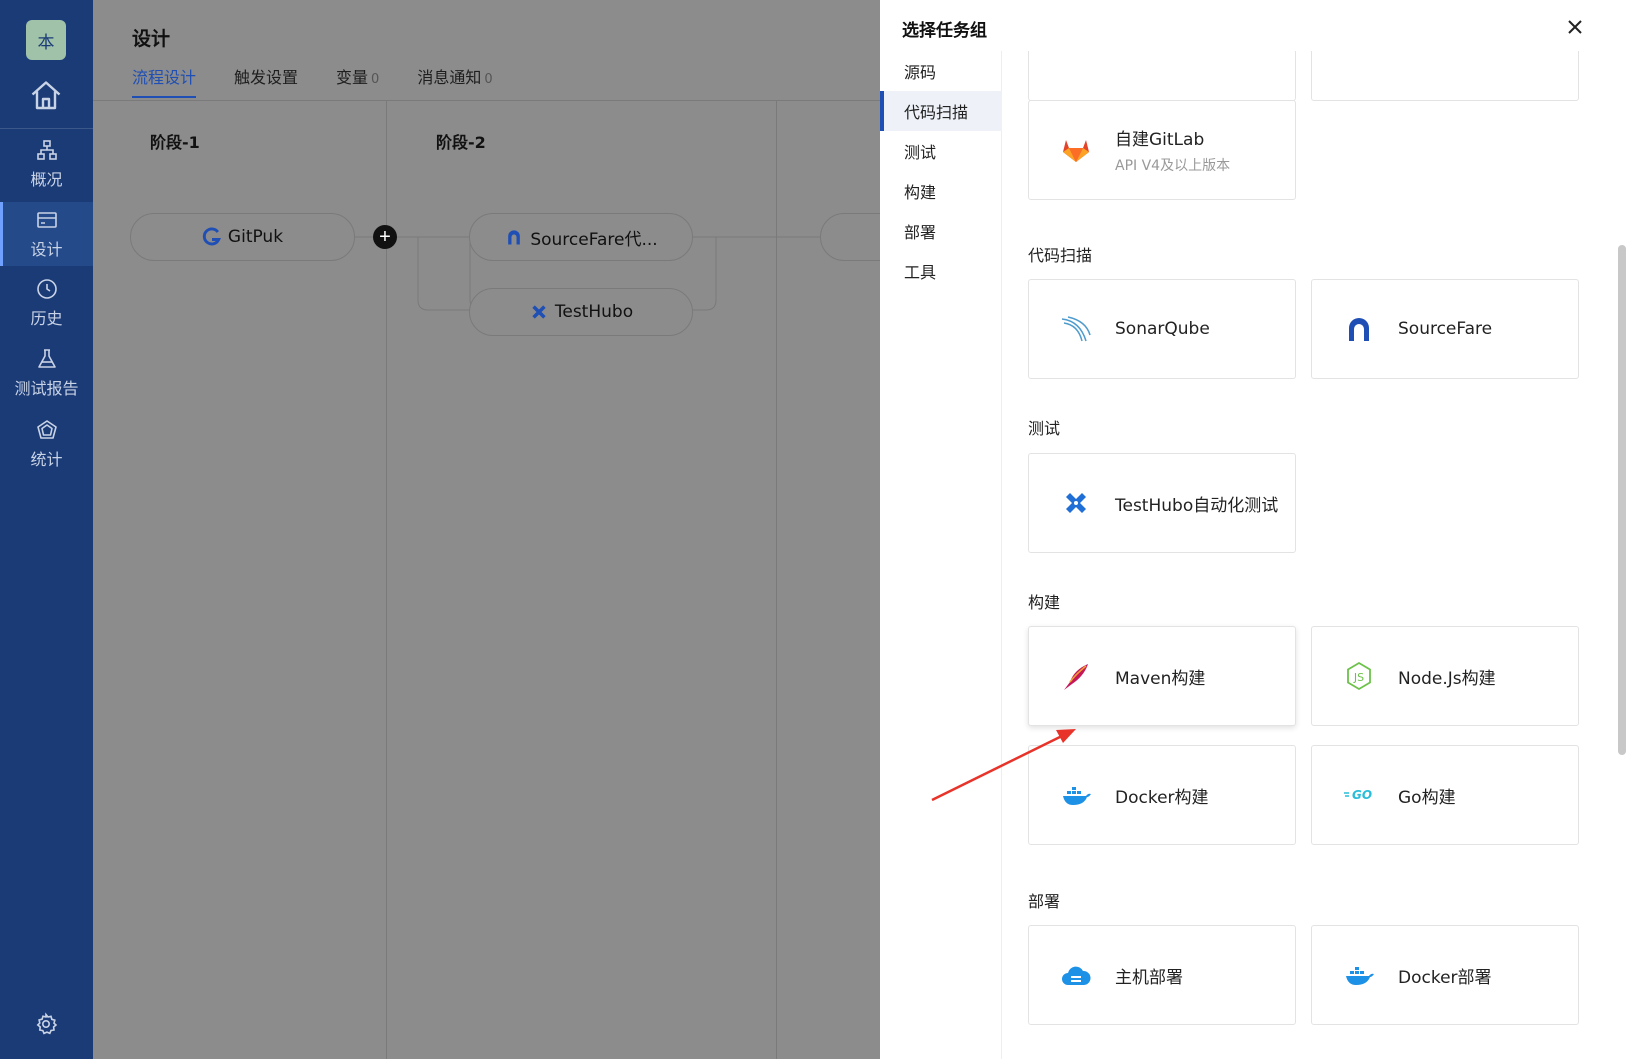 The width and height of the screenshot is (1627, 1059). What do you see at coordinates (941, 111) in the screenshot?
I see `category-code-scan: 代码扫描` at bounding box center [941, 111].